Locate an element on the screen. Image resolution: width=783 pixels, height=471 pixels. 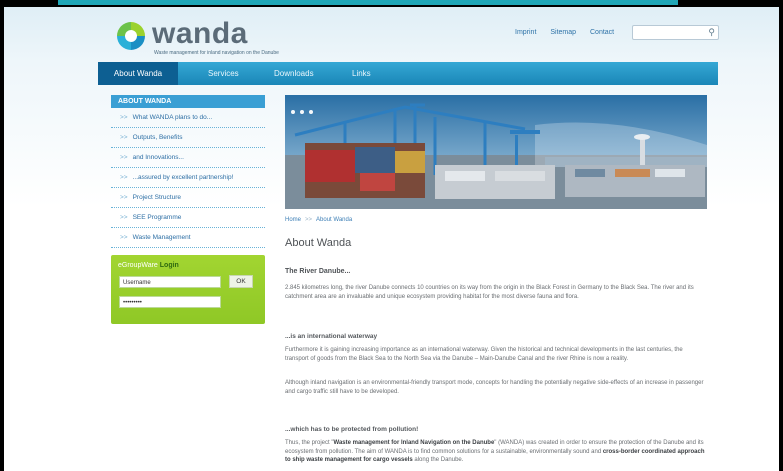
nav-services: Services is located at coordinates (223, 73).